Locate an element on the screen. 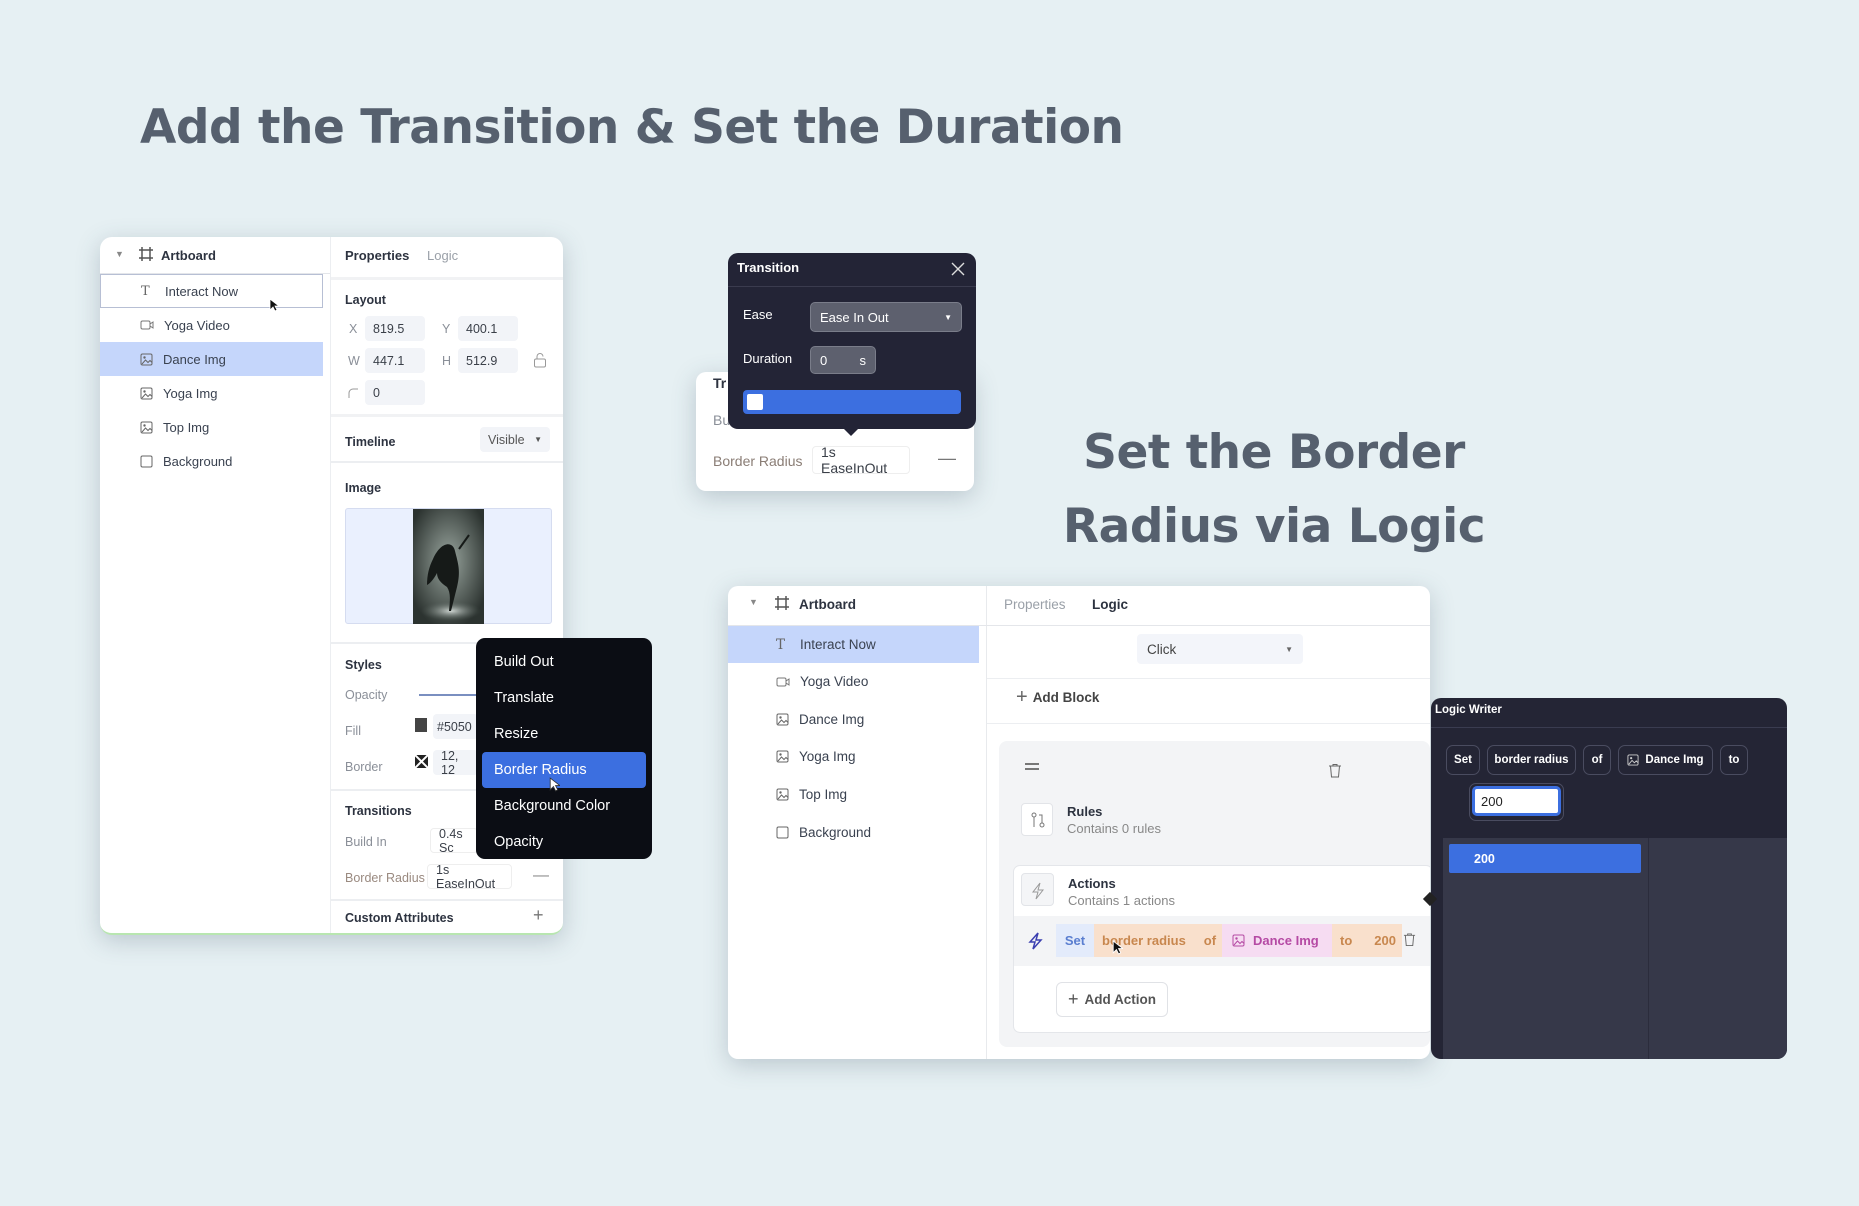  drag-handle-icon is located at coordinates (1032, 764).